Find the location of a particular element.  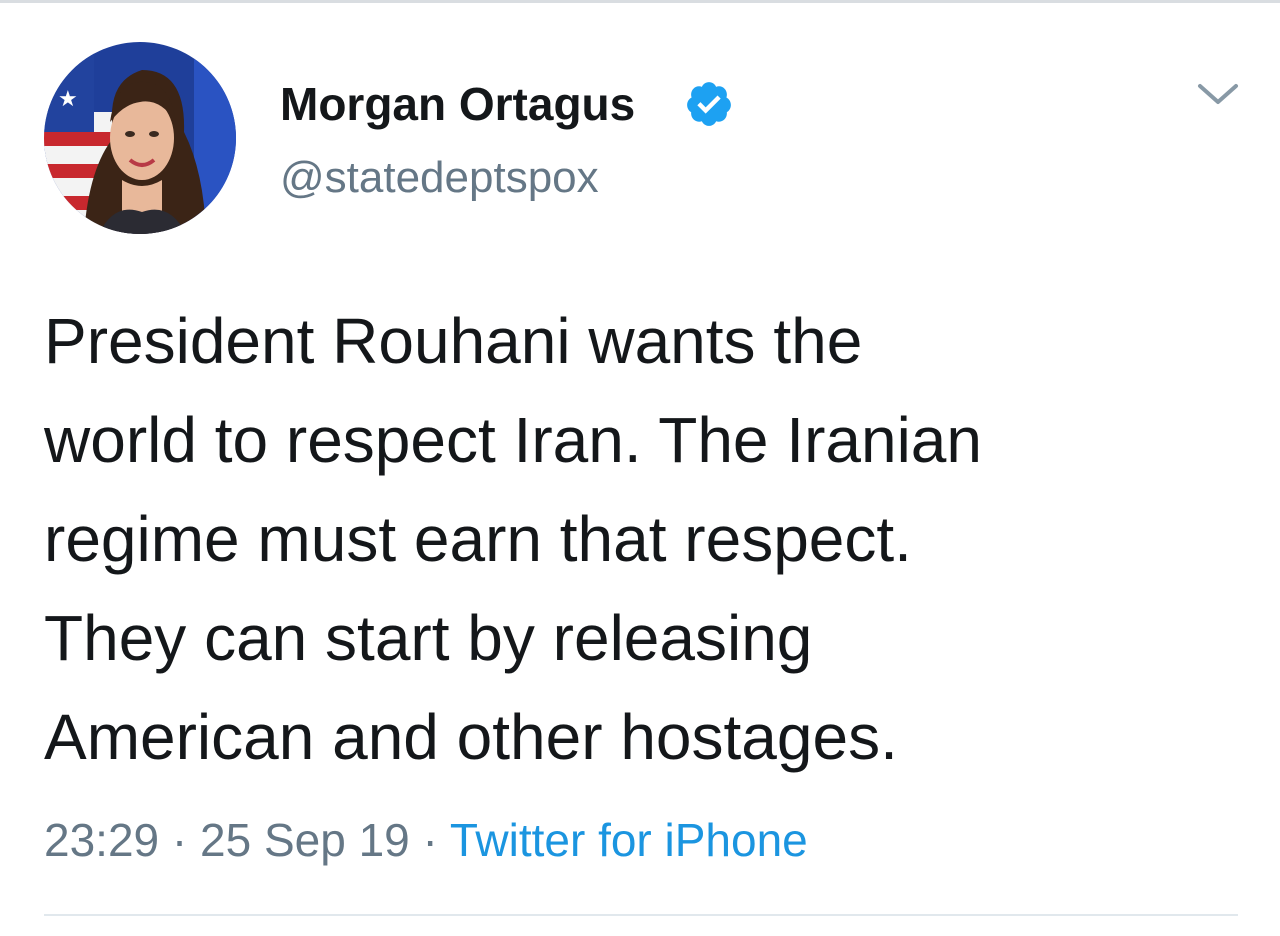

tweet-meta: 23:29 · 25 Sep 19 · Twitter for iPhone is located at coordinates (426, 840).